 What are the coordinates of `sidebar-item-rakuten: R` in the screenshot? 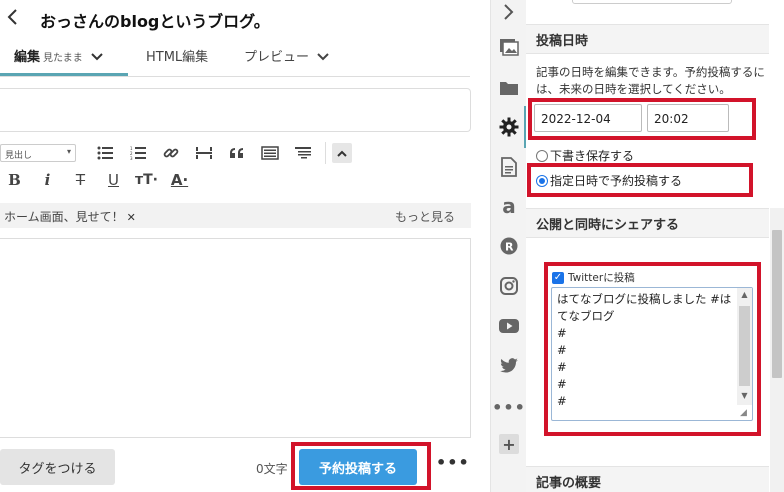 It's located at (509, 246).